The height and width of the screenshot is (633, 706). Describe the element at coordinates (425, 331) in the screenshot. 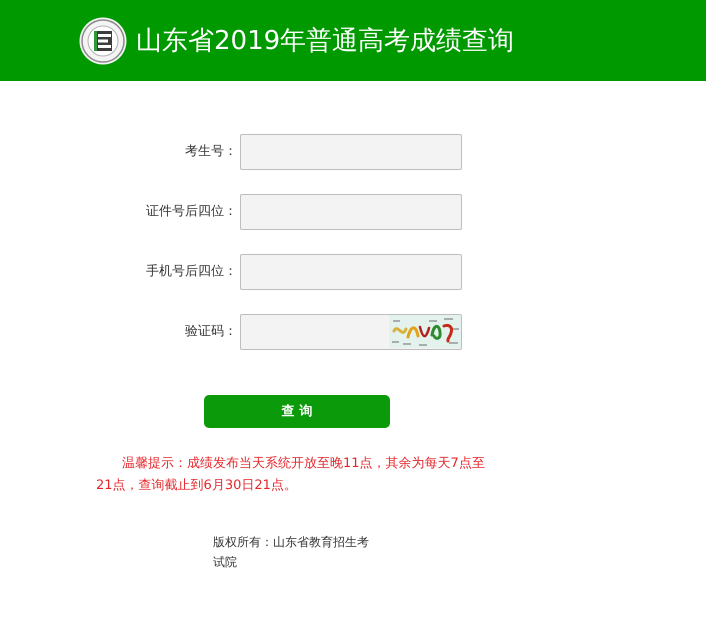

I see `captcha-drawing` at that location.